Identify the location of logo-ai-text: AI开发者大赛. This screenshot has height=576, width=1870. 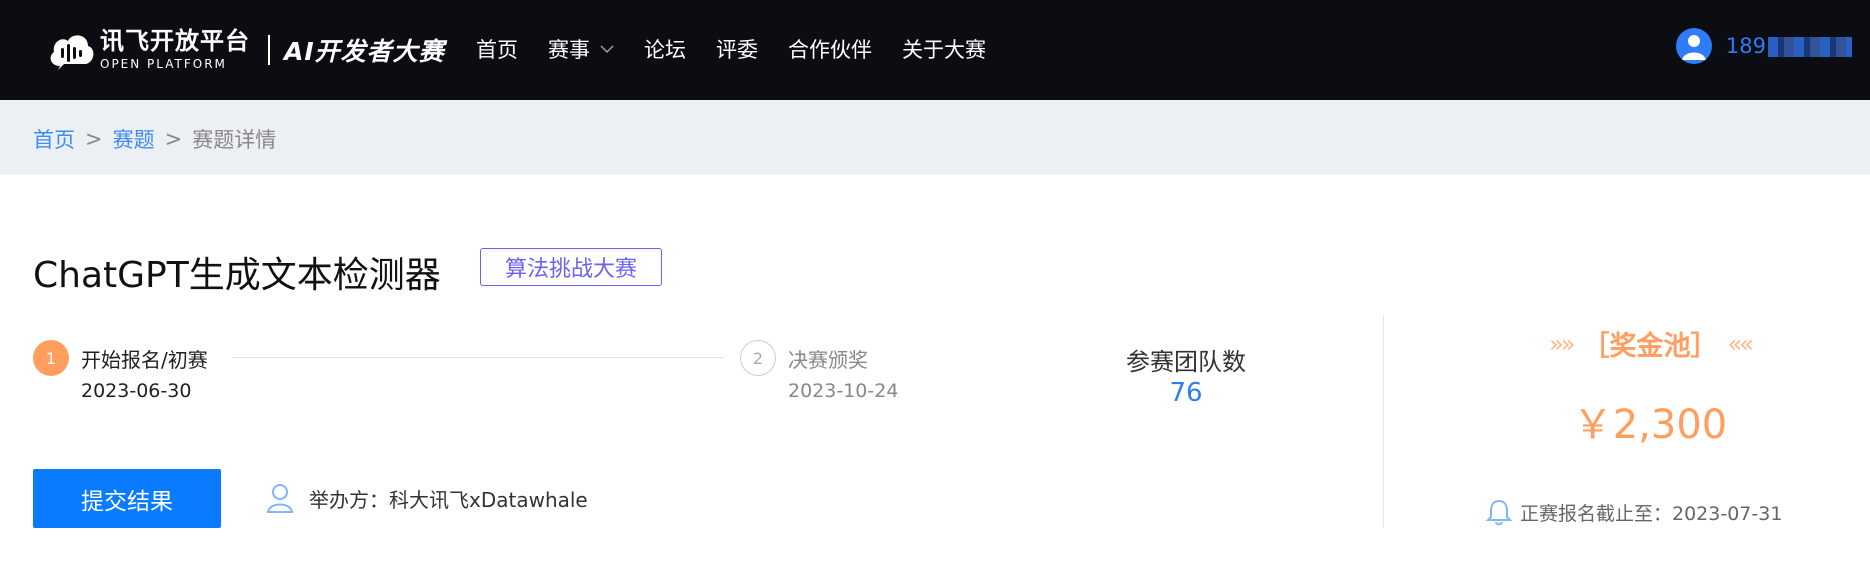
(364, 51).